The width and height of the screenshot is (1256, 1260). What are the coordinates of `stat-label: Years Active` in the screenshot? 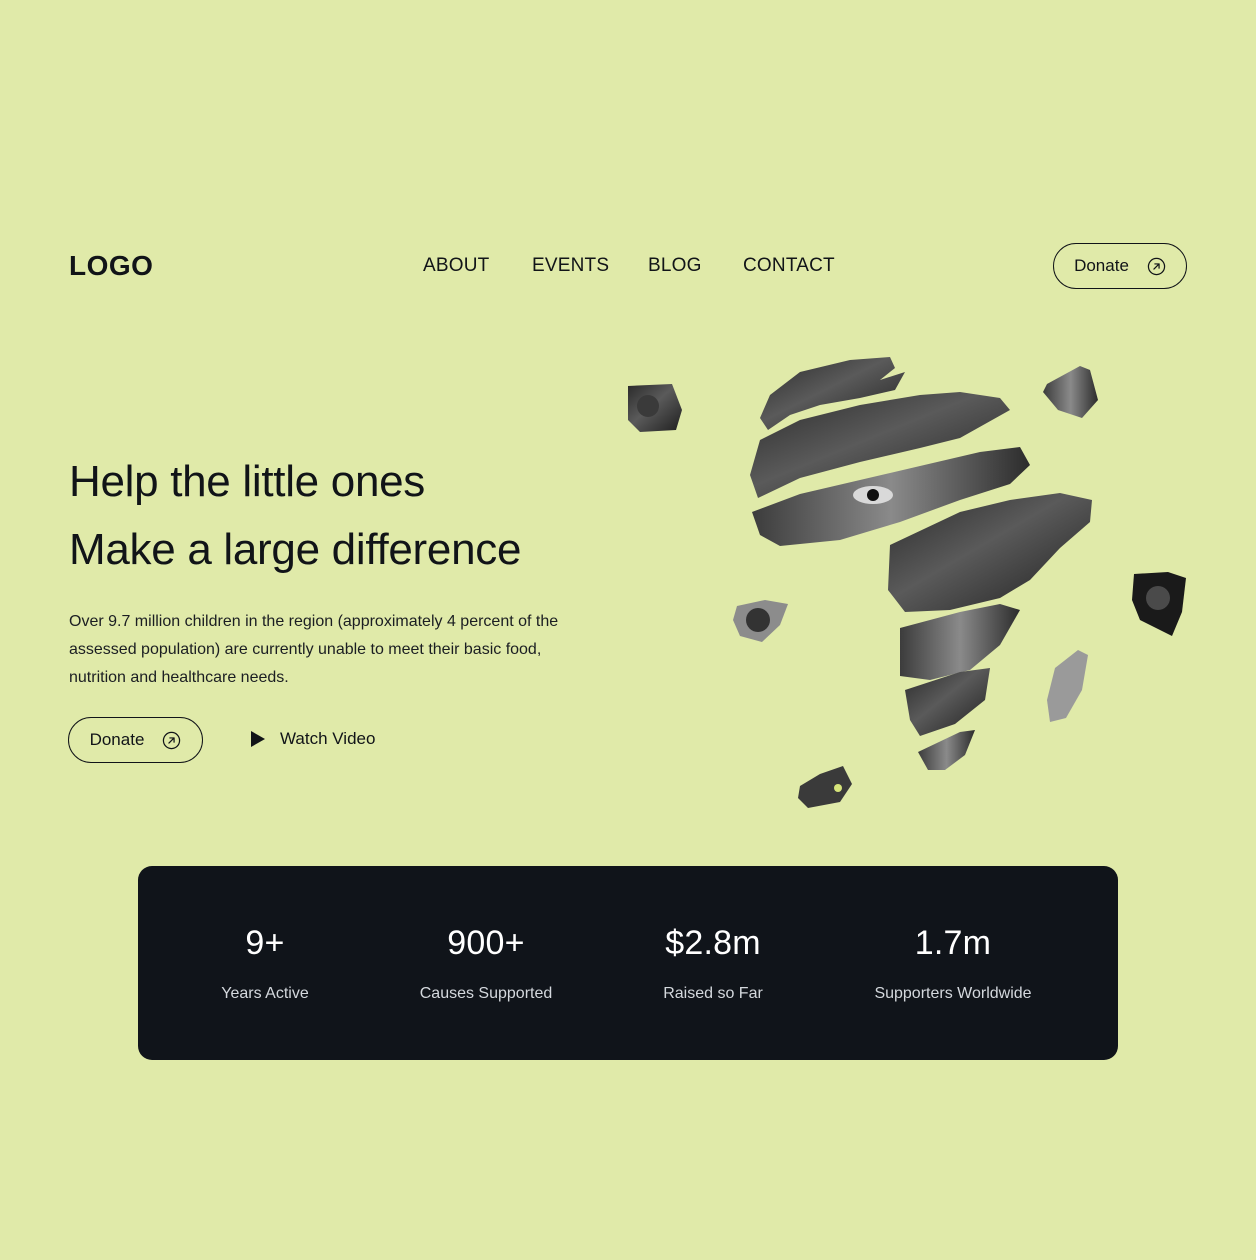 It's located at (265, 993).